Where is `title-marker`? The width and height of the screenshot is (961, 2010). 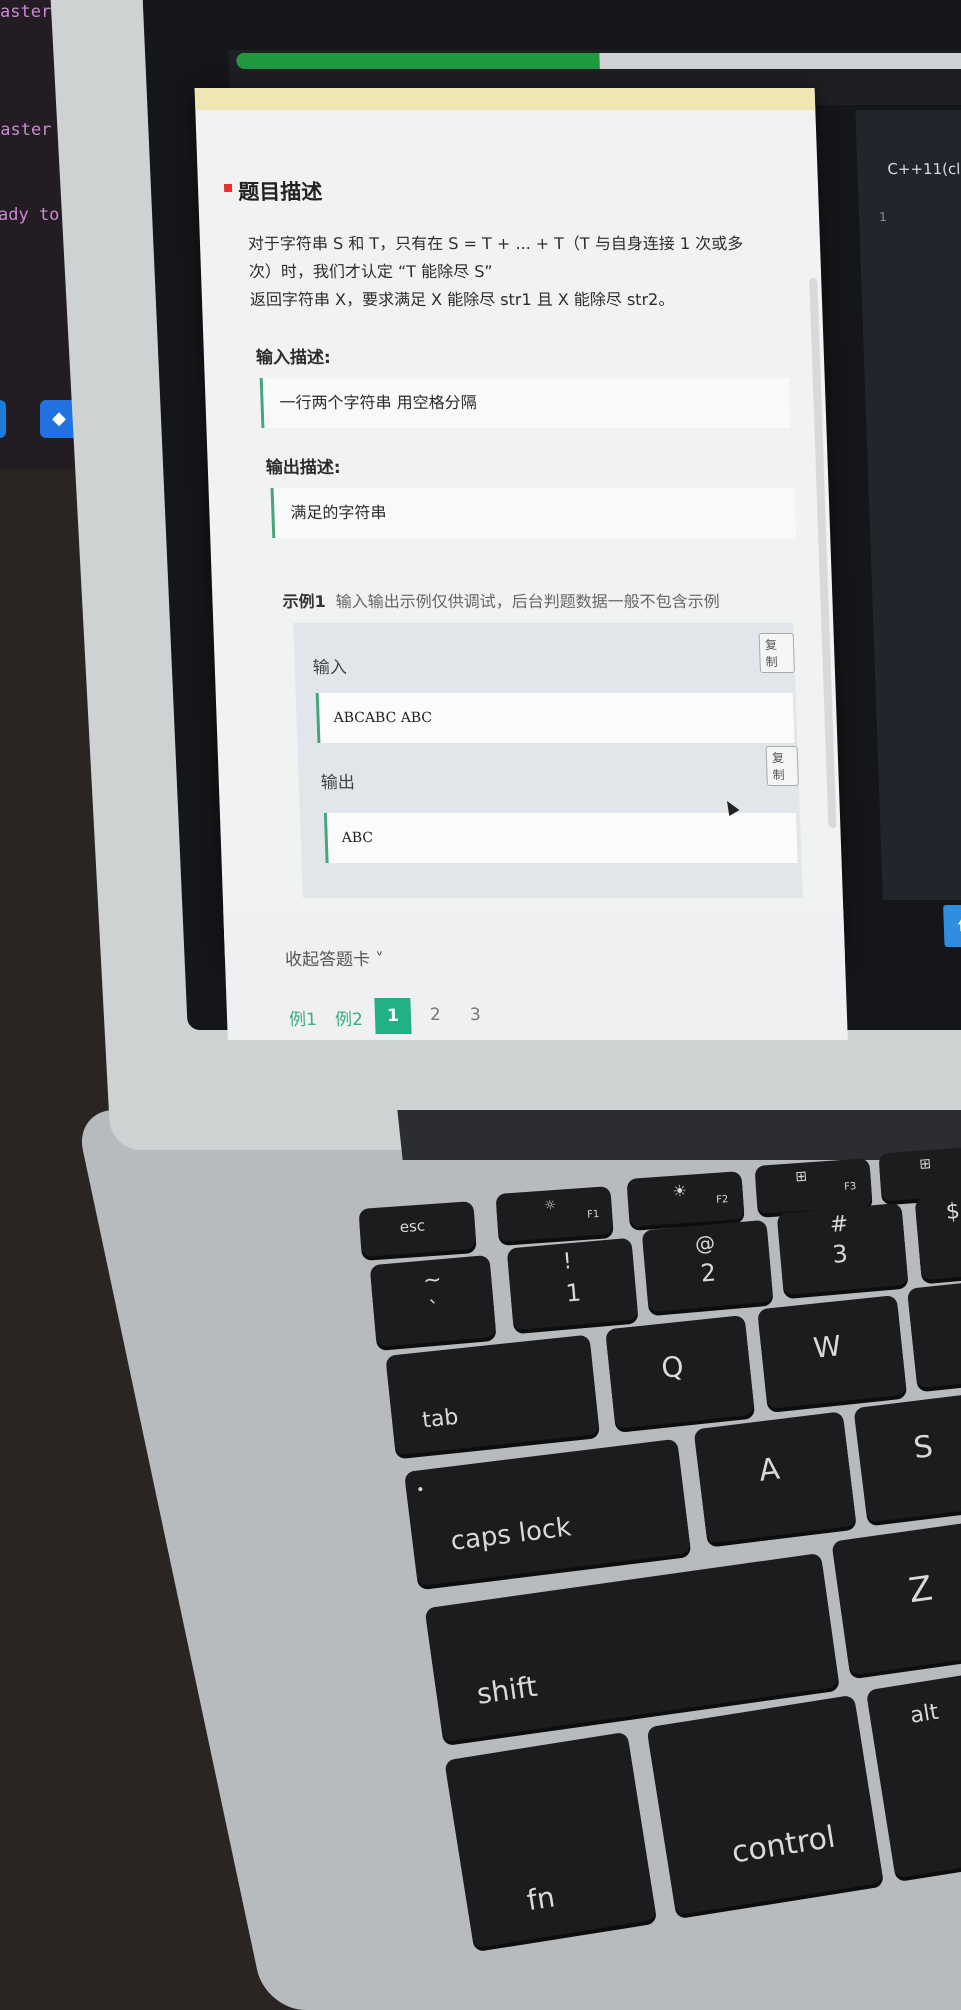 title-marker is located at coordinates (228, 188).